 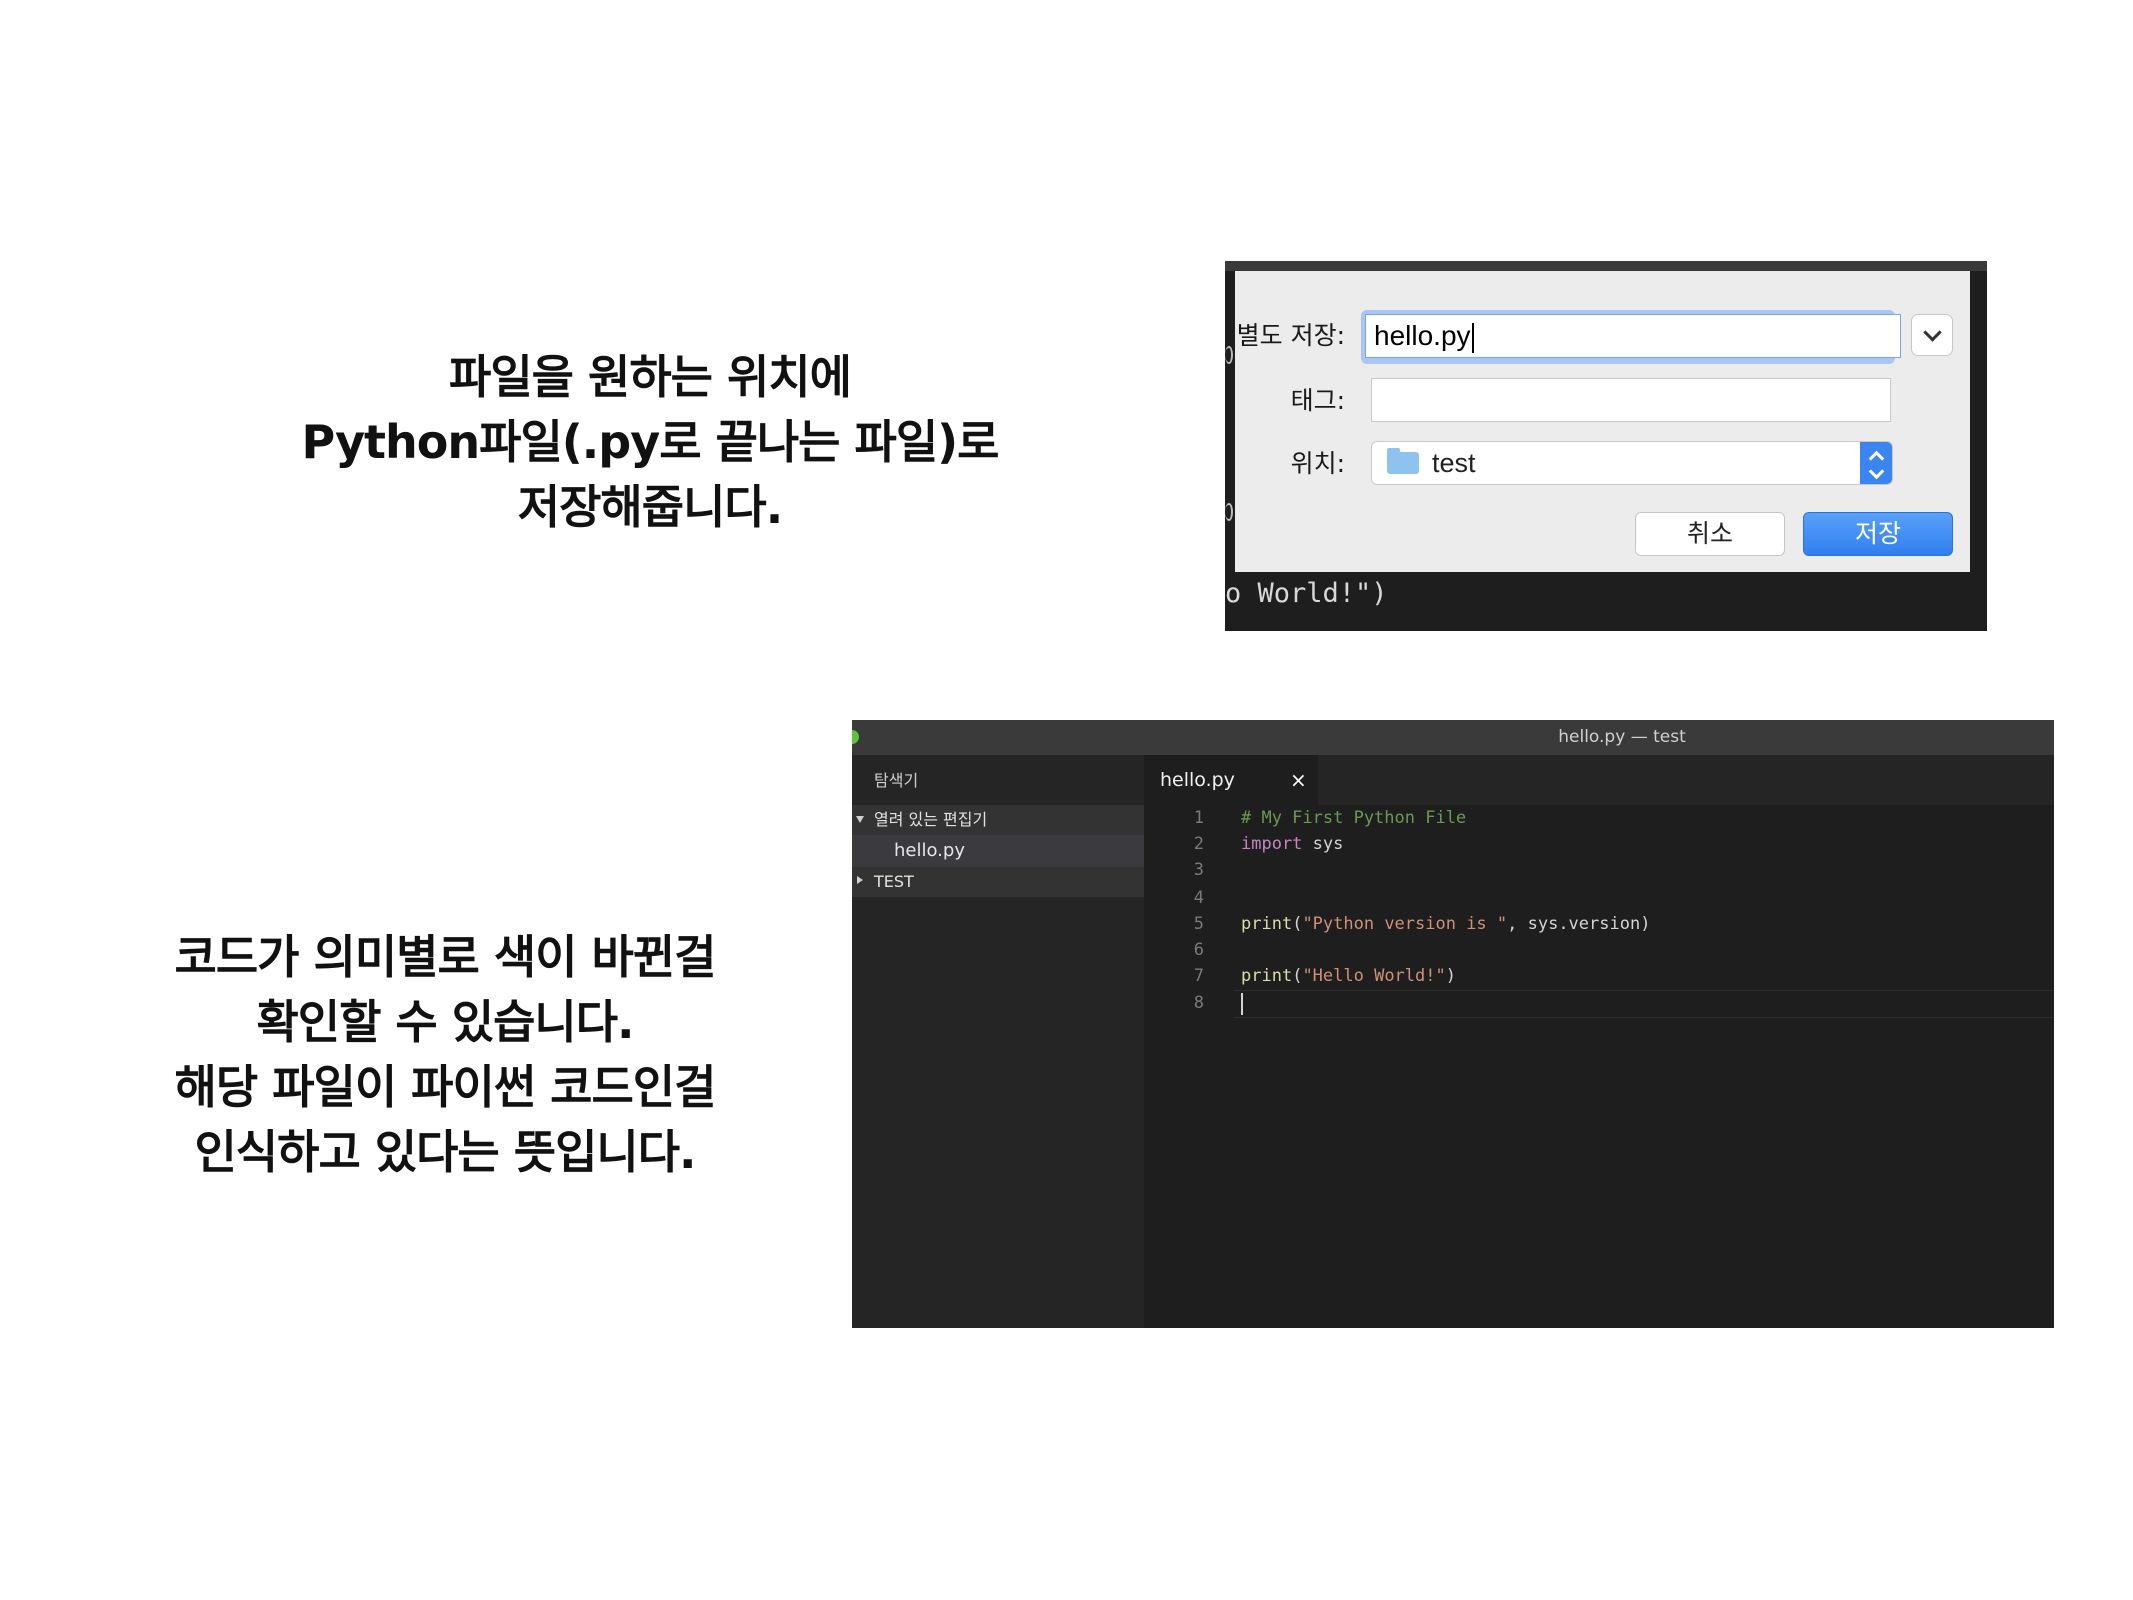 What do you see at coordinates (1403, 461) in the screenshot?
I see `folder-icon` at bounding box center [1403, 461].